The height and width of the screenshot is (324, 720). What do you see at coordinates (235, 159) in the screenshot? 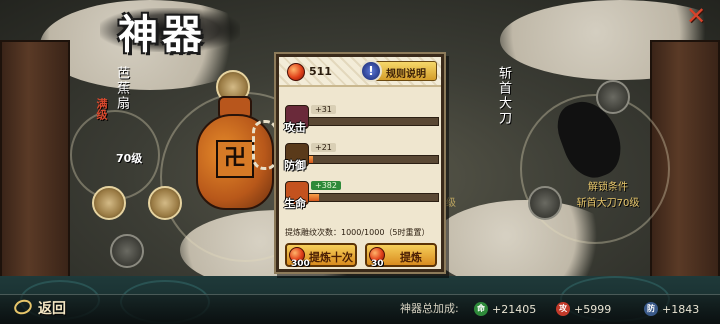
I see `jar-seal-icon: 卍` at bounding box center [235, 159].